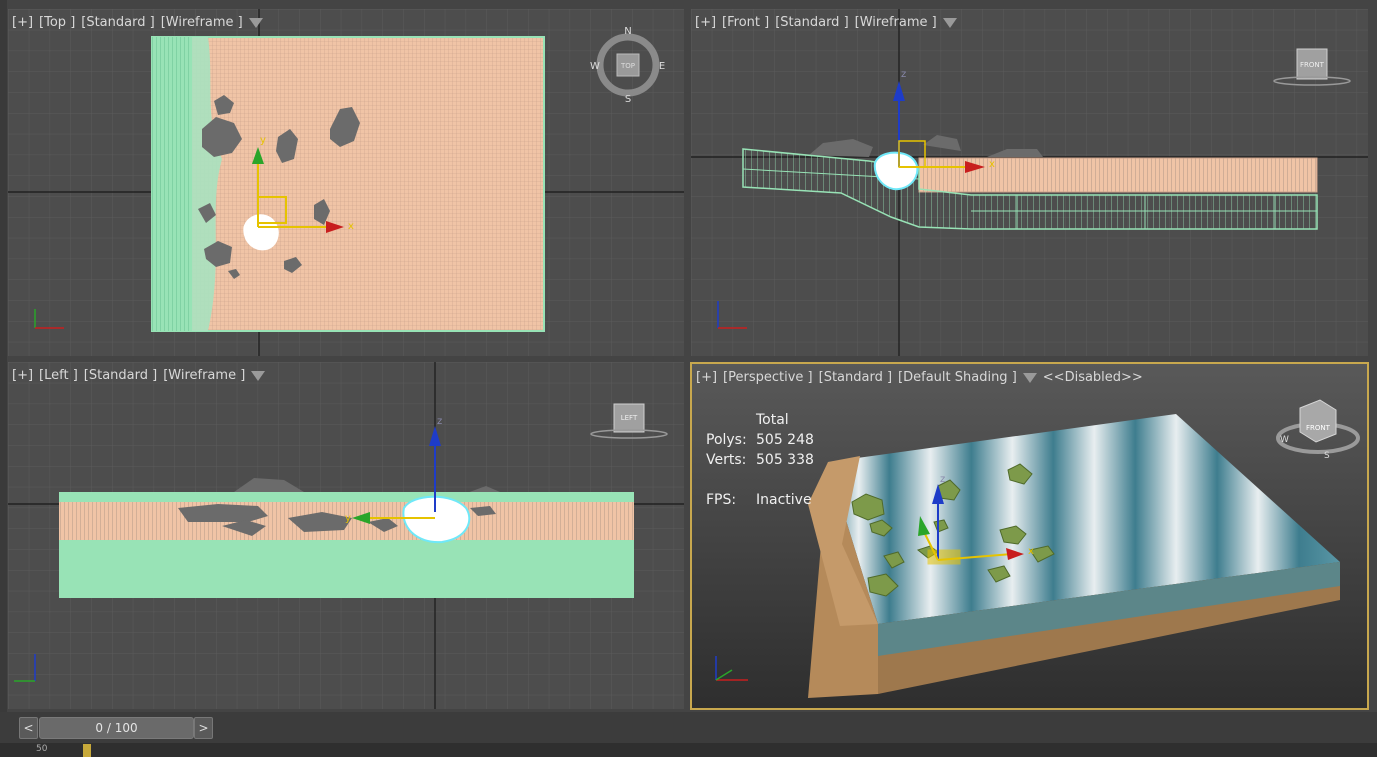  What do you see at coordinates (116, 728) in the screenshot?
I see `time-slider: 0 / 100` at bounding box center [116, 728].